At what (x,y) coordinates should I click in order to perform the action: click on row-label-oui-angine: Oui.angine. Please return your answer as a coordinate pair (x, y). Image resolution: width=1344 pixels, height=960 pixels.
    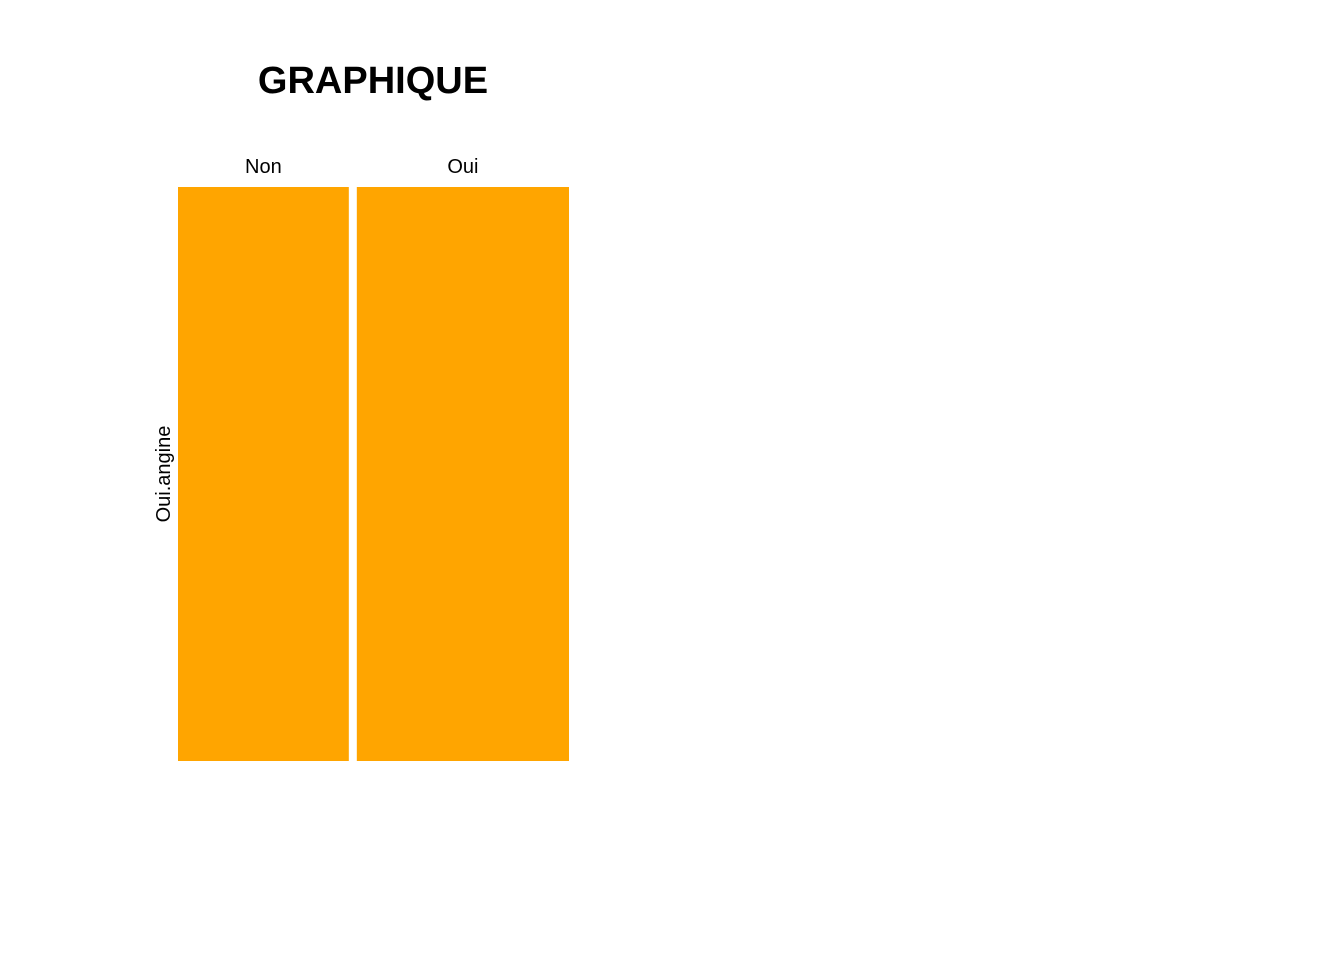
    Looking at the image, I should click on (164, 474).